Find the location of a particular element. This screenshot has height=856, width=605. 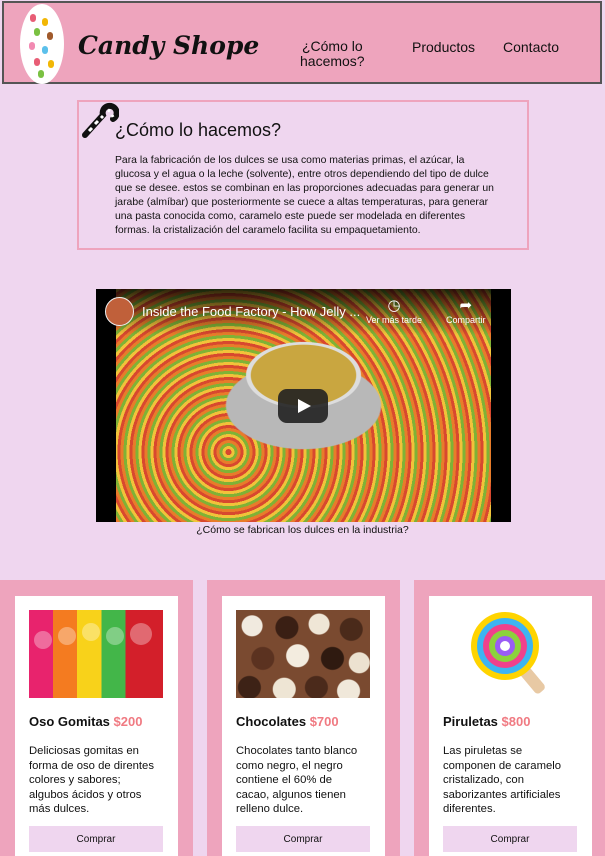

candy-logo is located at coordinates (42, 44).